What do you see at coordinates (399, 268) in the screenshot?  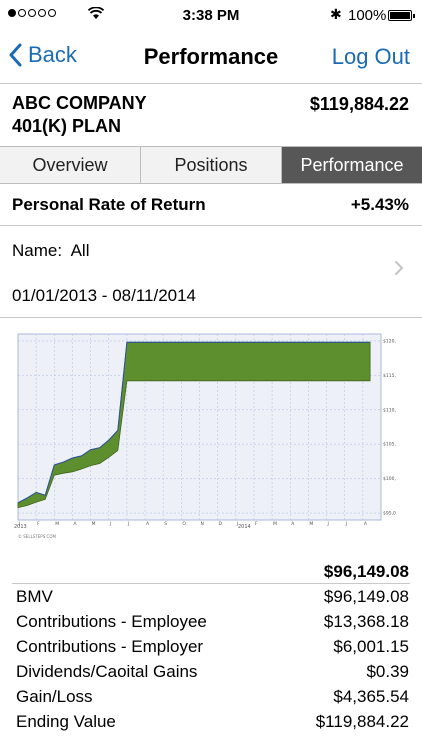 I see `chevron-right-icon` at bounding box center [399, 268].